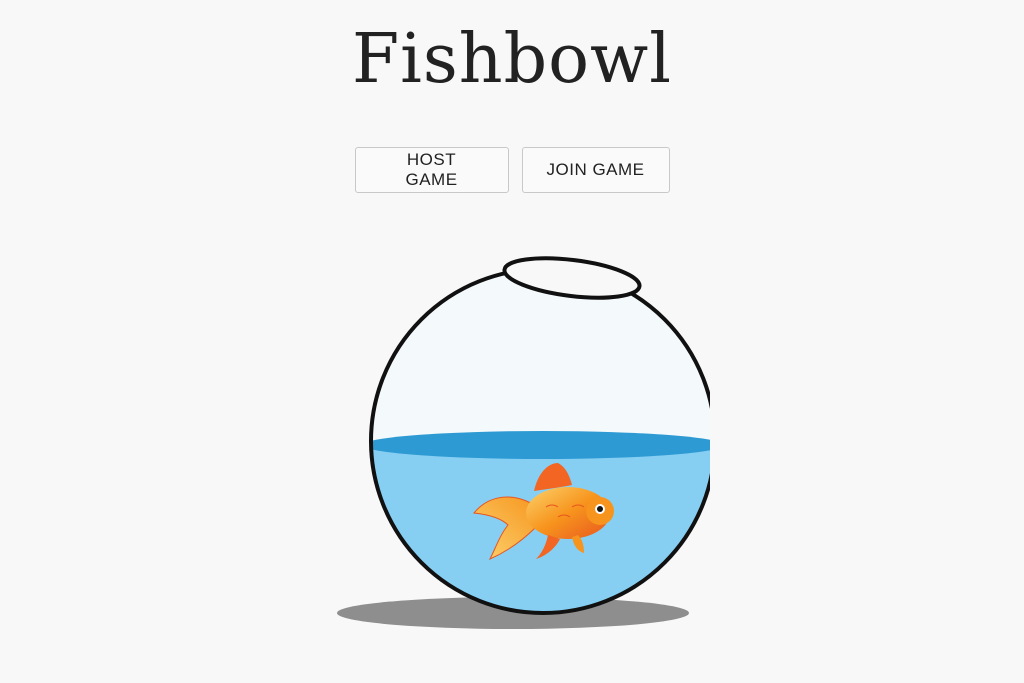 The image size is (1024, 683). Describe the element at coordinates (512, 170) in the screenshot. I see `action-buttons: HOST GAME JOIN GAME` at that location.